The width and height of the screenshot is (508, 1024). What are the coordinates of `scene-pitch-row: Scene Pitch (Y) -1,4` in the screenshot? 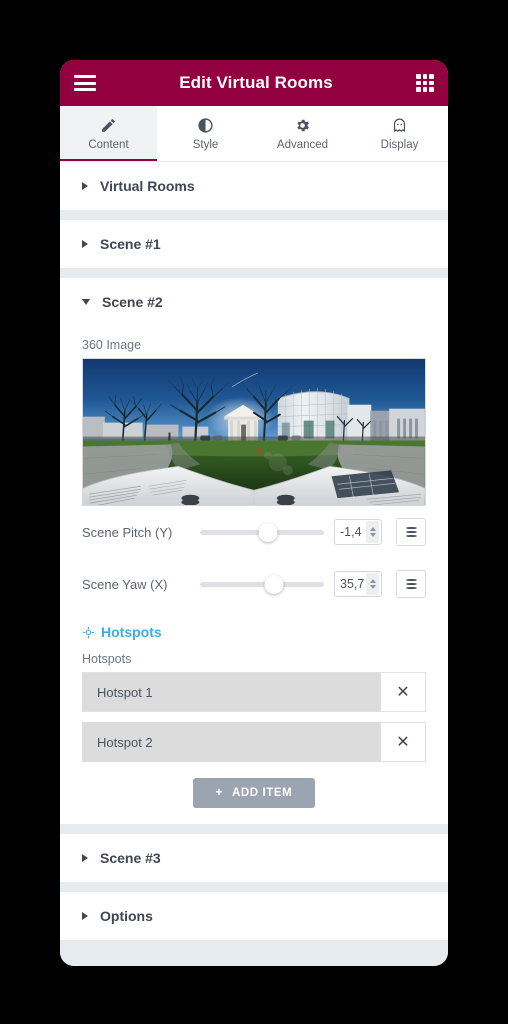 It's located at (254, 532).